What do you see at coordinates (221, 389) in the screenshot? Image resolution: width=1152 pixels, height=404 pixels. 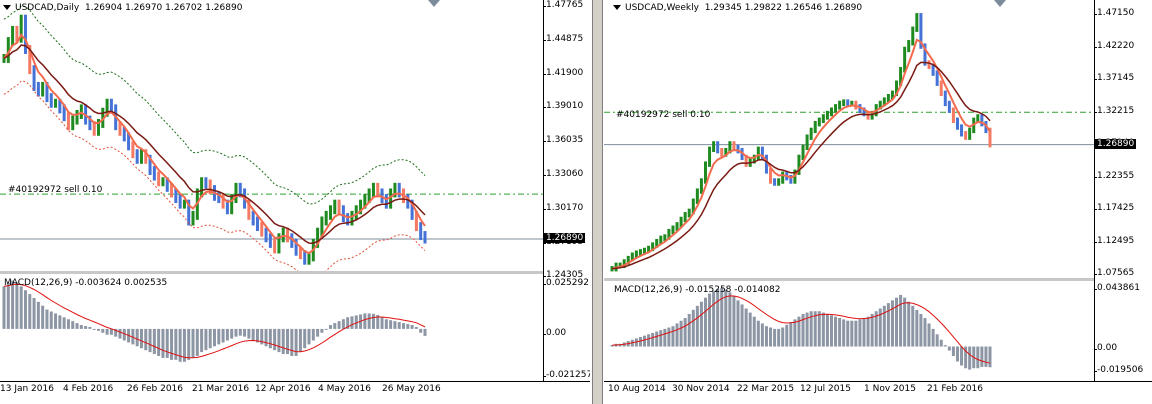 I see `date-tick-label: 21 Mar 2016` at bounding box center [221, 389].